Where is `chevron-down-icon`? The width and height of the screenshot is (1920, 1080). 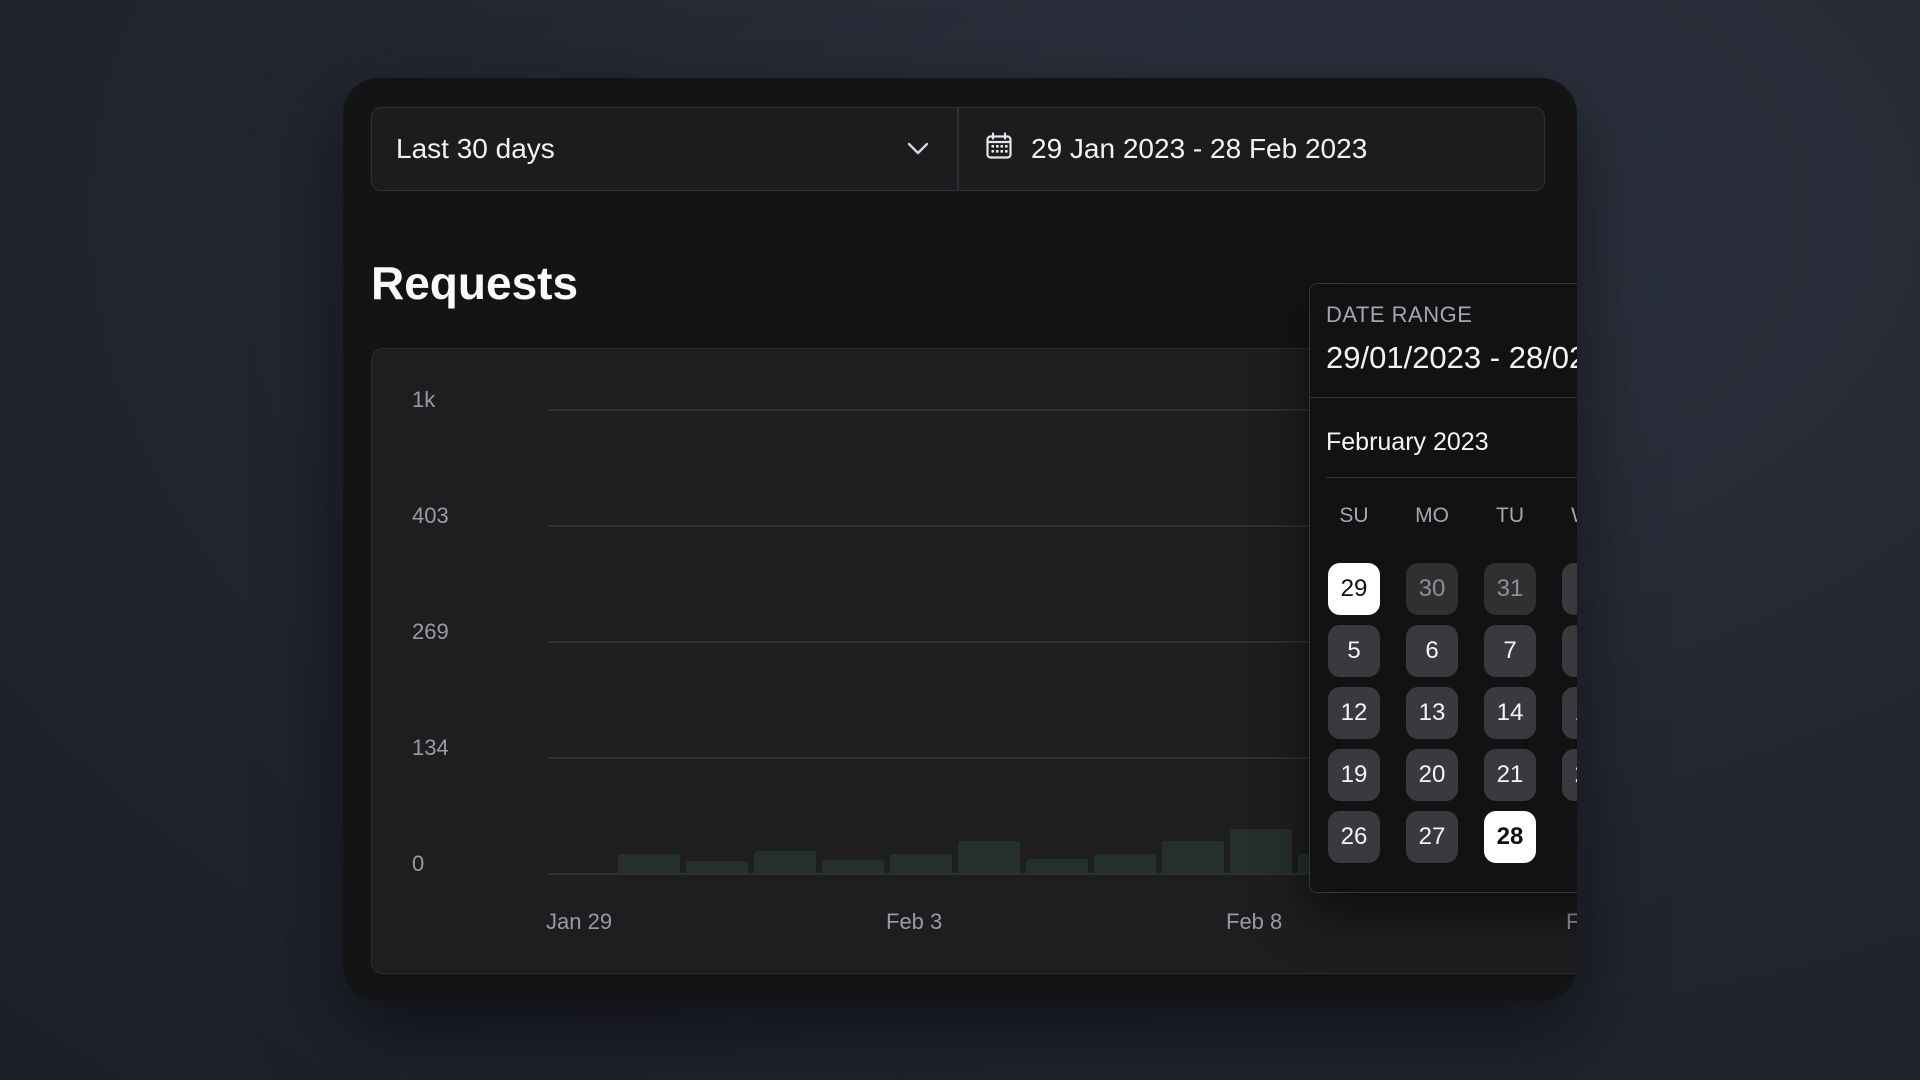 chevron-down-icon is located at coordinates (918, 149).